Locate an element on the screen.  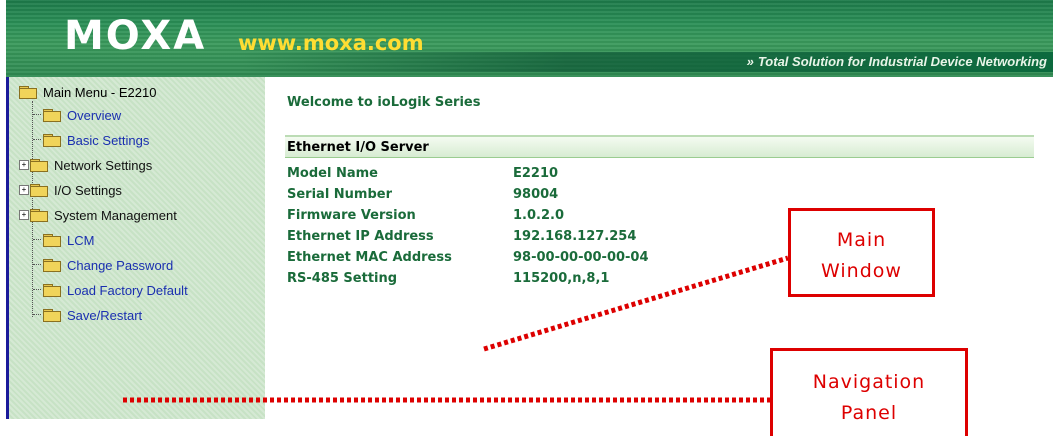
main-window-callout: Main Window is located at coordinates (861, 252).